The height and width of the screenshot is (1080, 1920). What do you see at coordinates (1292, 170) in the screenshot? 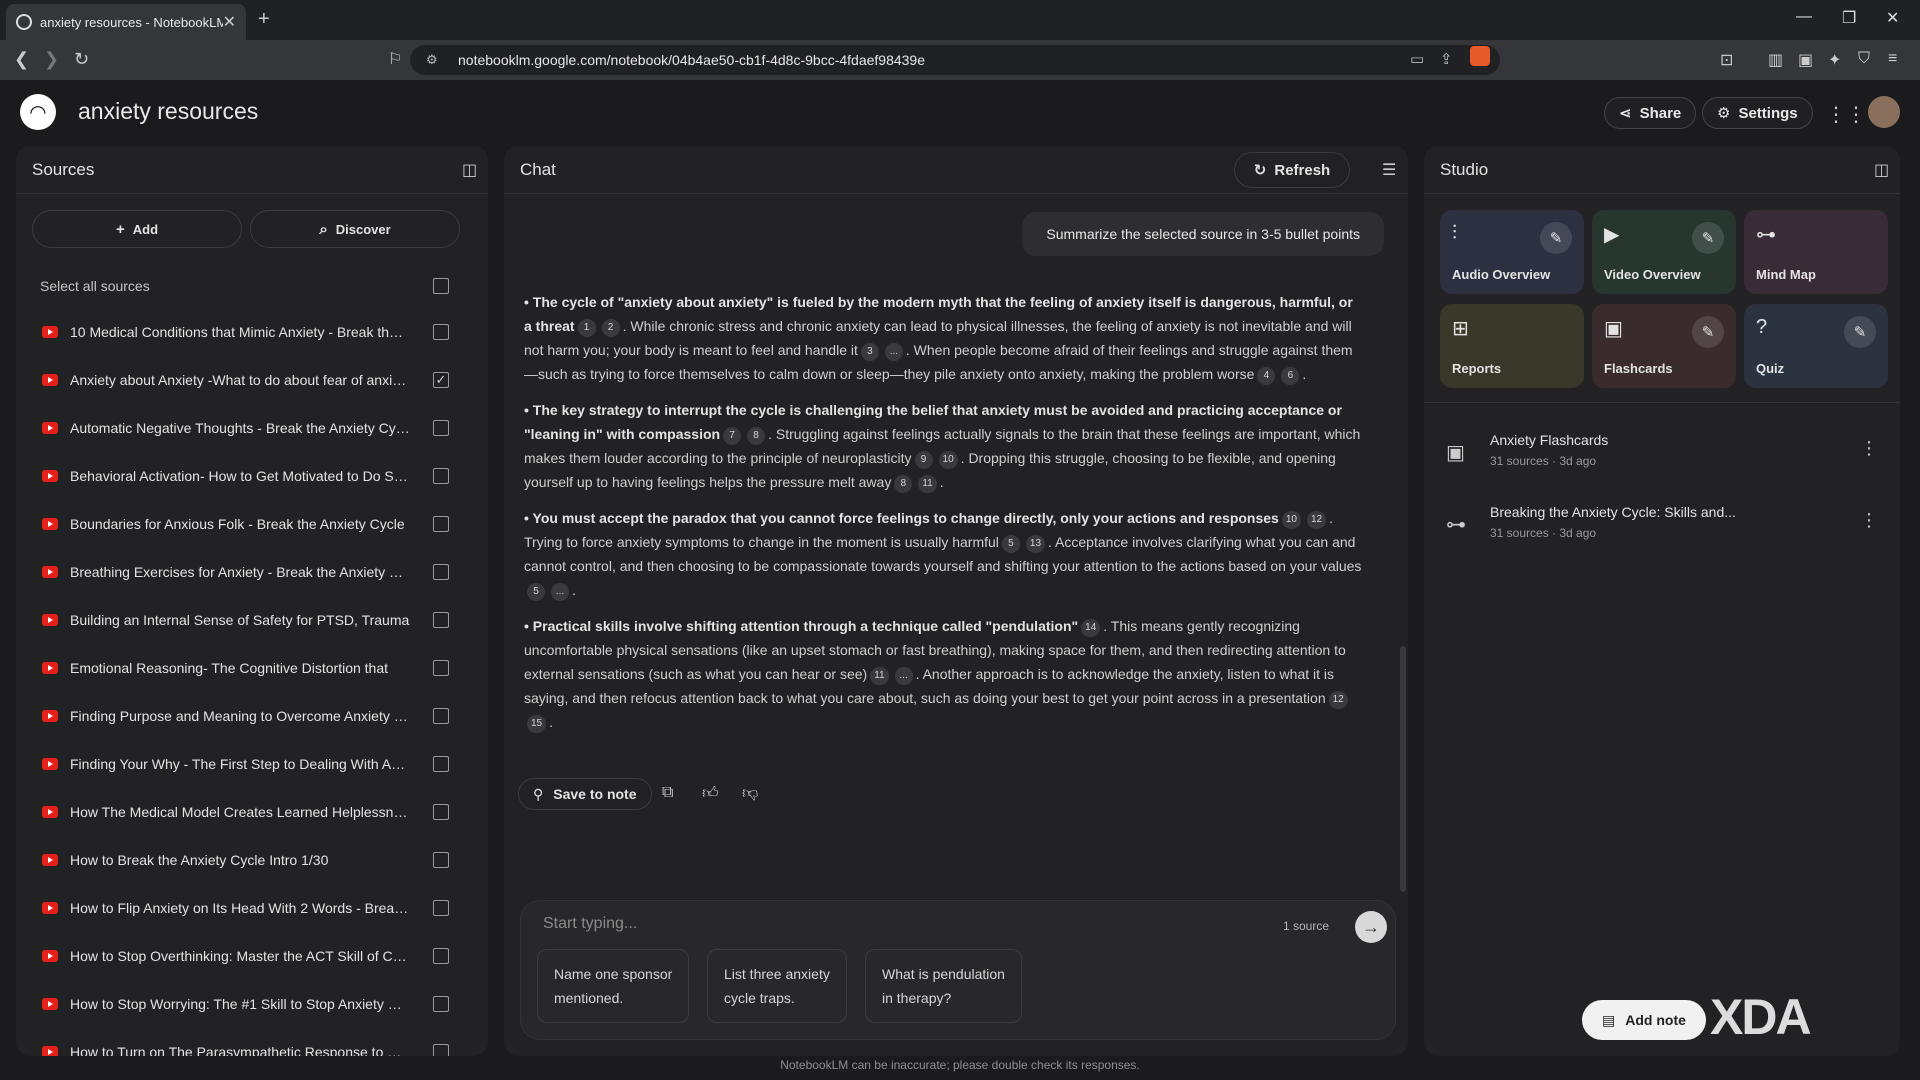
I see `refresh-button: ↻ Refresh` at bounding box center [1292, 170].